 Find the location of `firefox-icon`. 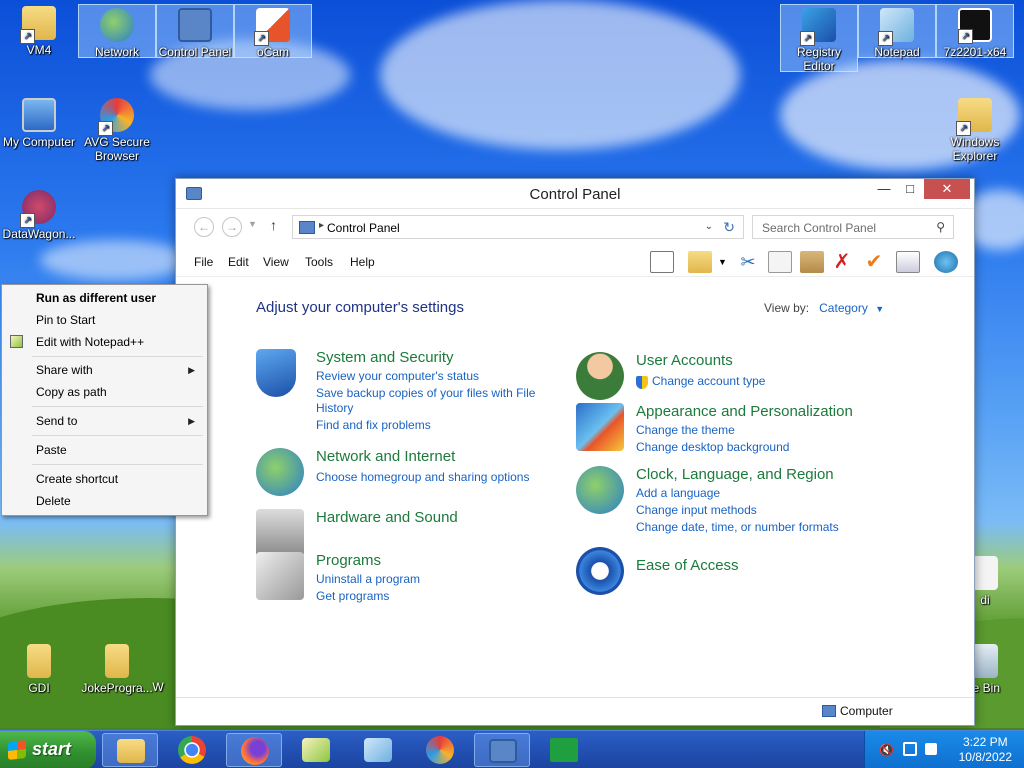

firefox-icon is located at coordinates (255, 751).